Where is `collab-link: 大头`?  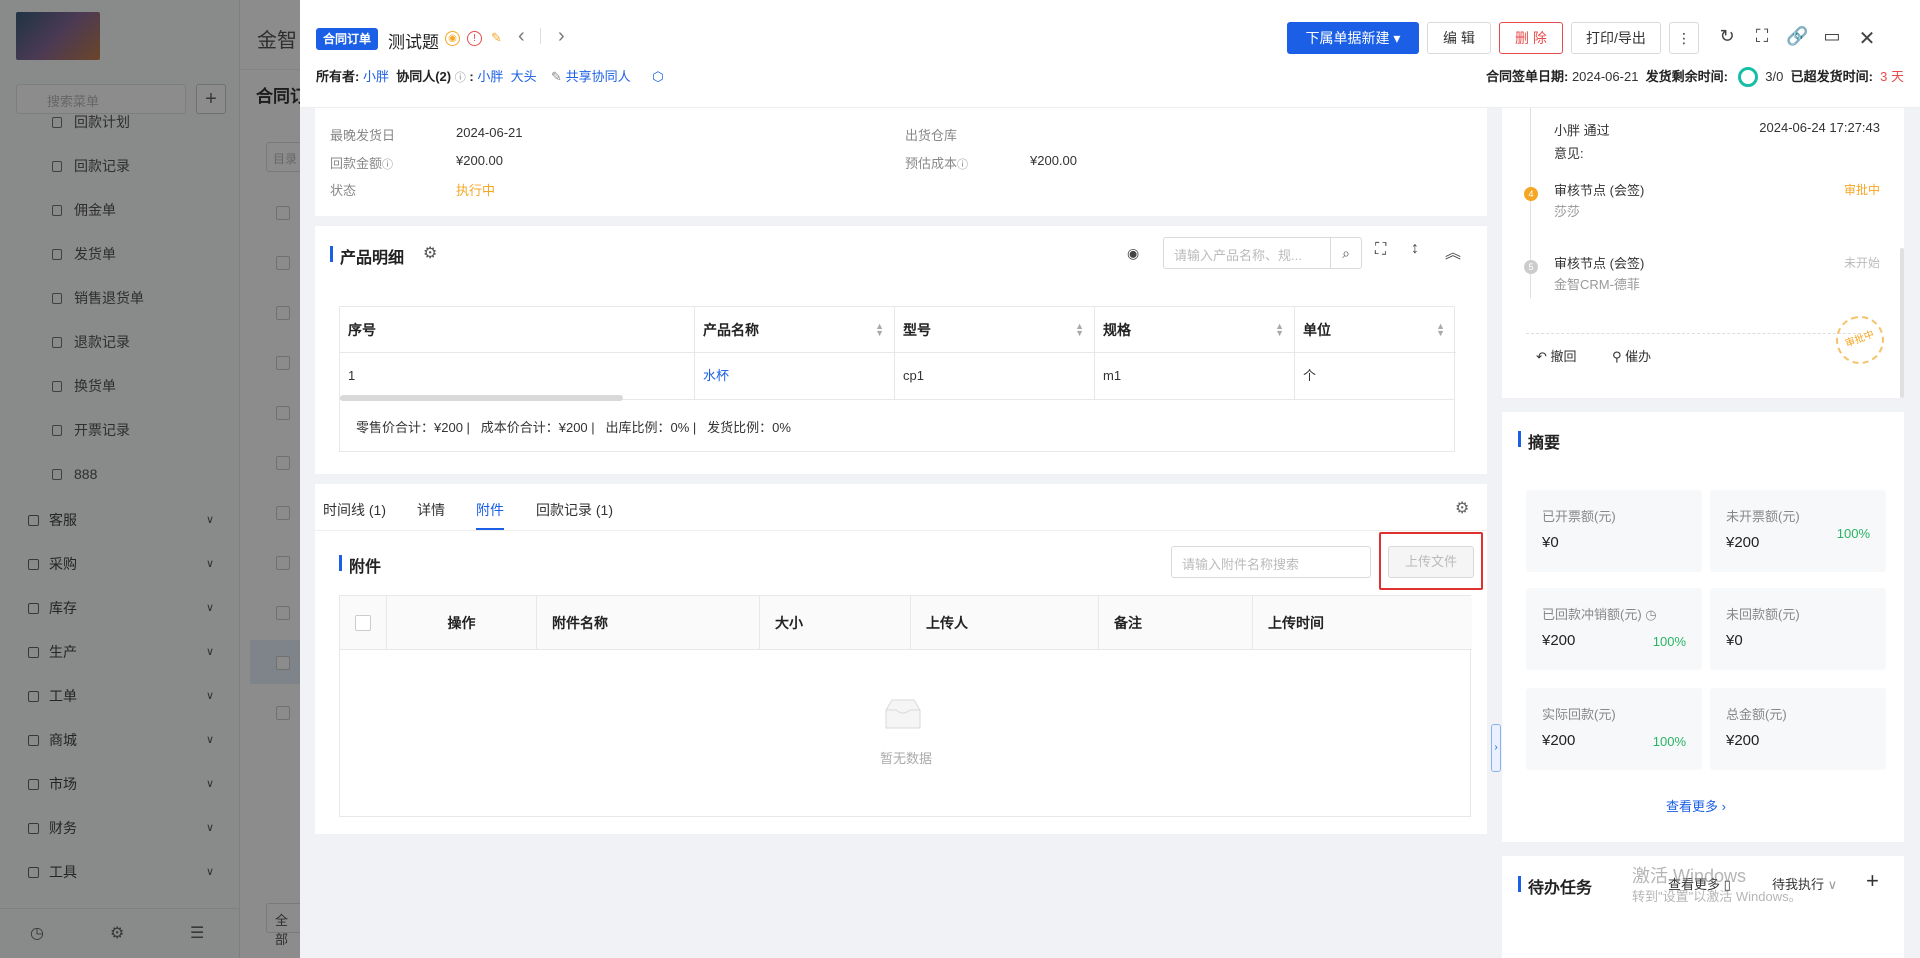
collab-link: 大头 is located at coordinates (524, 76).